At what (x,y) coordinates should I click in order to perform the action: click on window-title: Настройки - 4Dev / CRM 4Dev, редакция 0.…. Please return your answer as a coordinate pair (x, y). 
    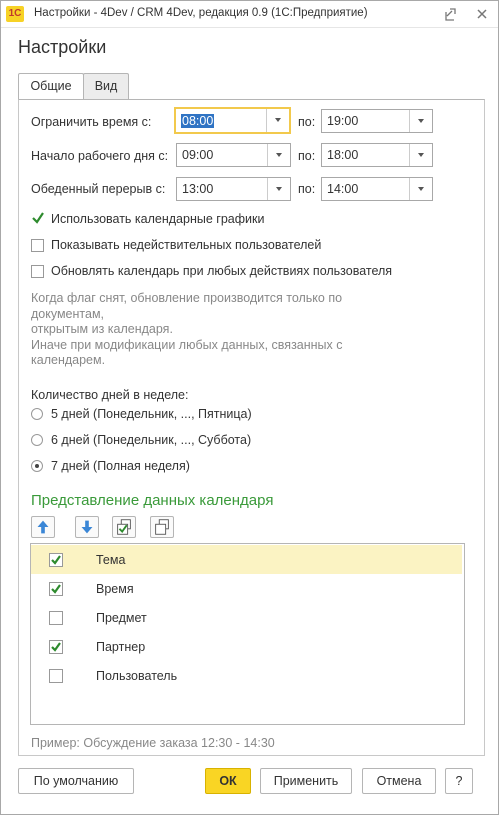
    Looking at the image, I should click on (201, 13).